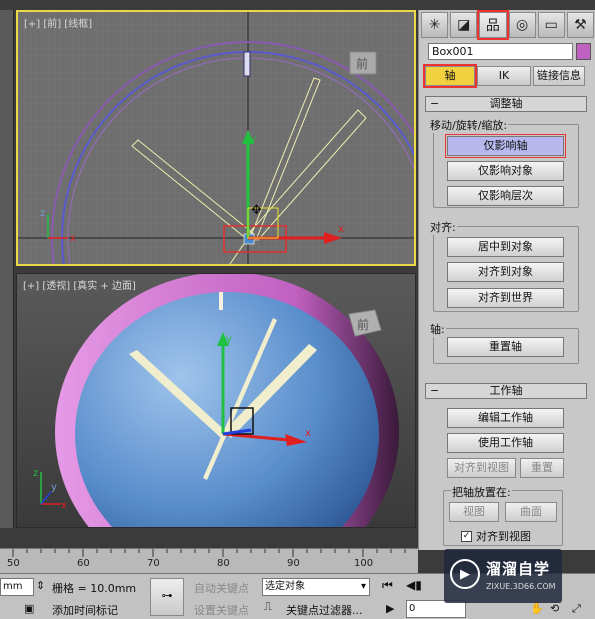 Image resolution: width=595 pixels, height=619 pixels. What do you see at coordinates (474, 512) in the screenshot?
I see `place-view-button: 视图` at bounding box center [474, 512].